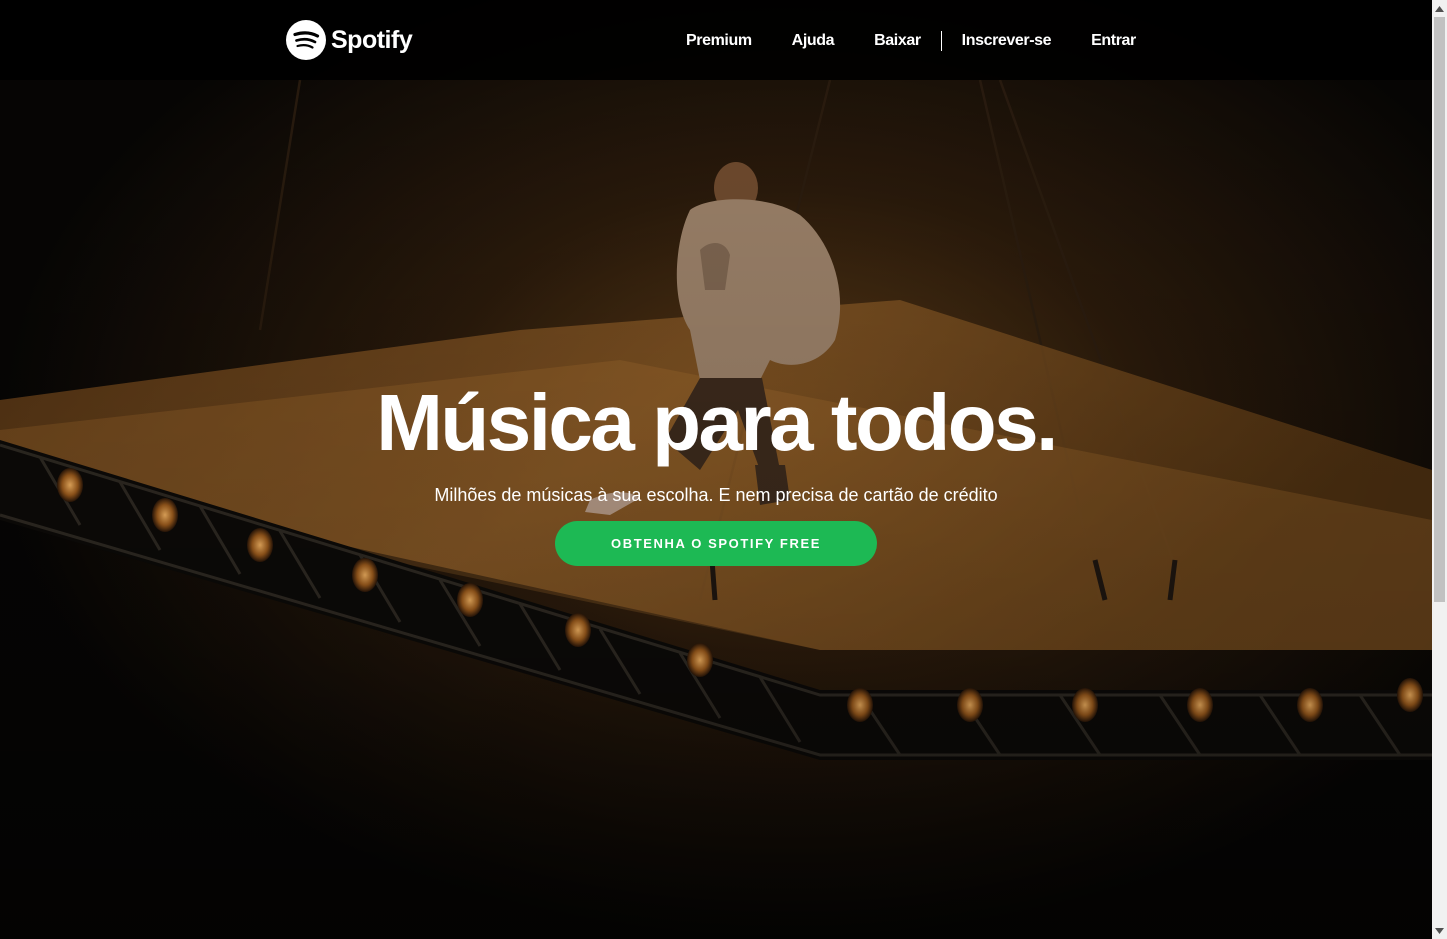 This screenshot has height=939, width=1447. Describe the element at coordinates (716, 543) in the screenshot. I see `get-spotify-free-button: OBTENHA O SPOTIFY FREE` at that location.